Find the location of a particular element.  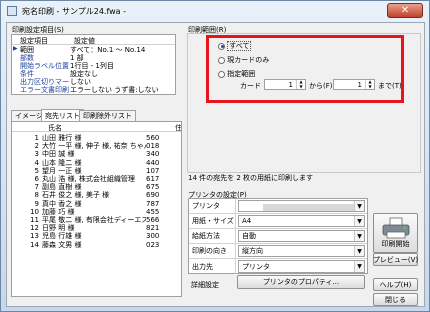

title-bar: 宛名印刷 - サンプル24.fwa - ✕ is located at coordinates (215, 11).